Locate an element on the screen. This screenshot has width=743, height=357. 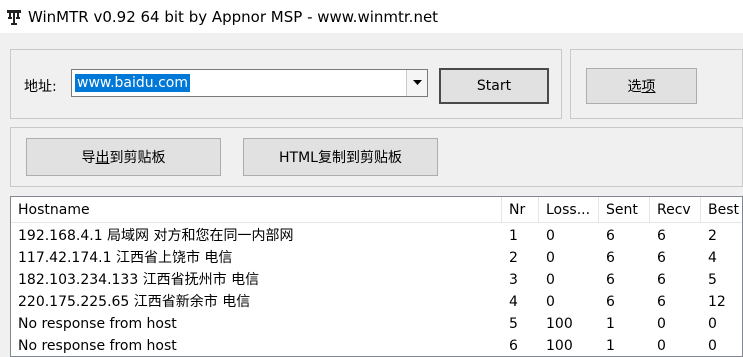
options-button: 选项 is located at coordinates (641, 86).